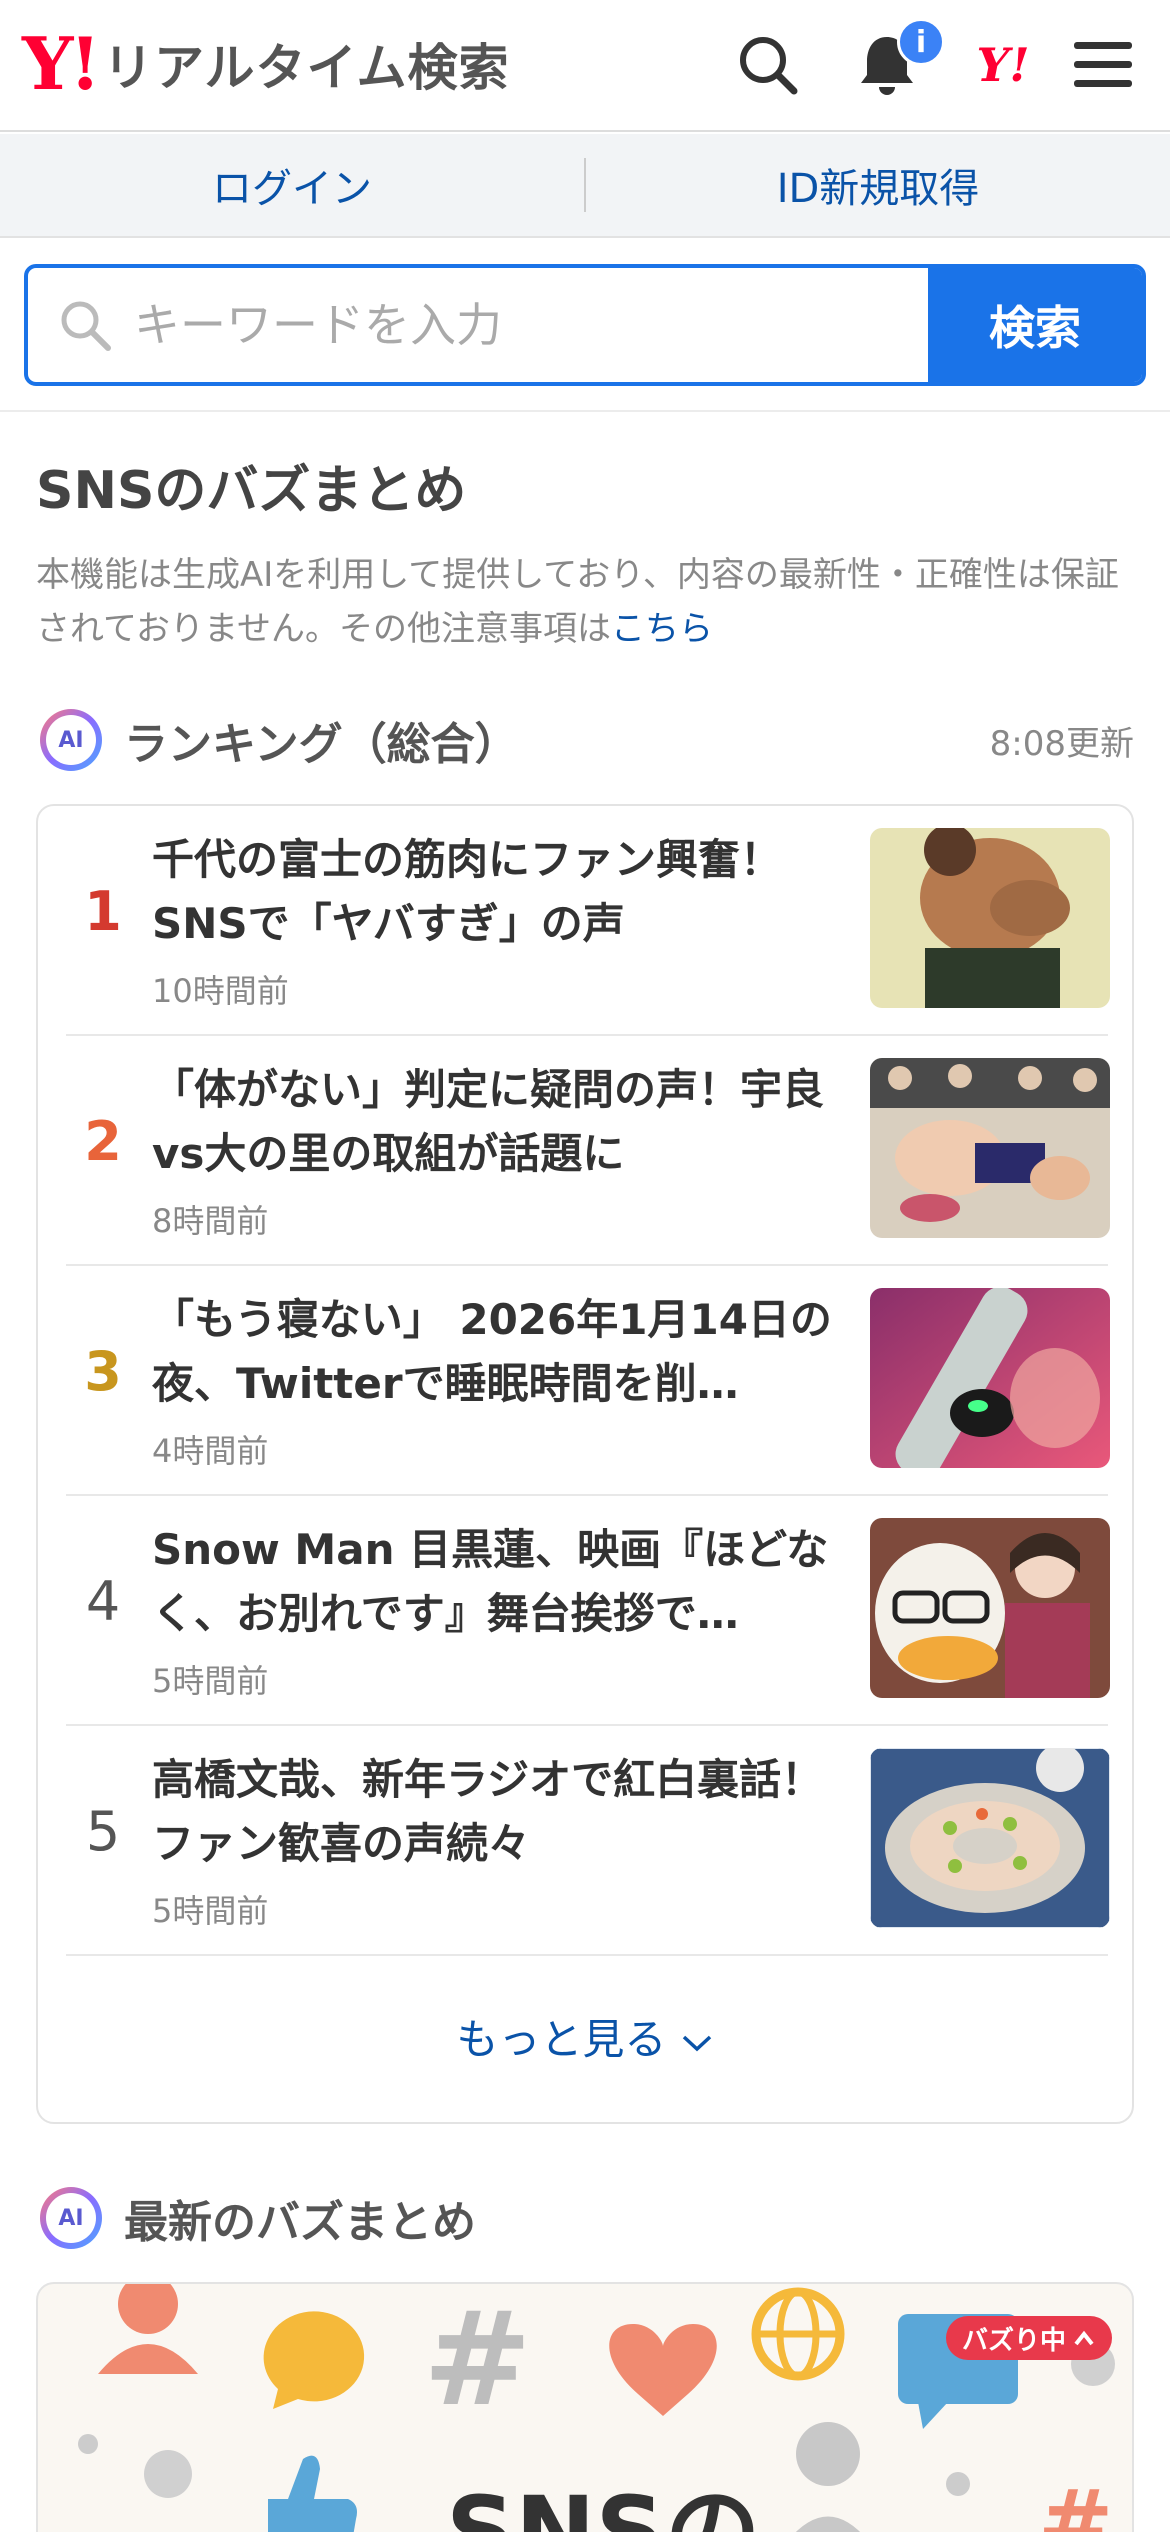 The image size is (1170, 2532). What do you see at coordinates (251, 491) in the screenshot?
I see `page-title: SNSのバズまとめ` at bounding box center [251, 491].